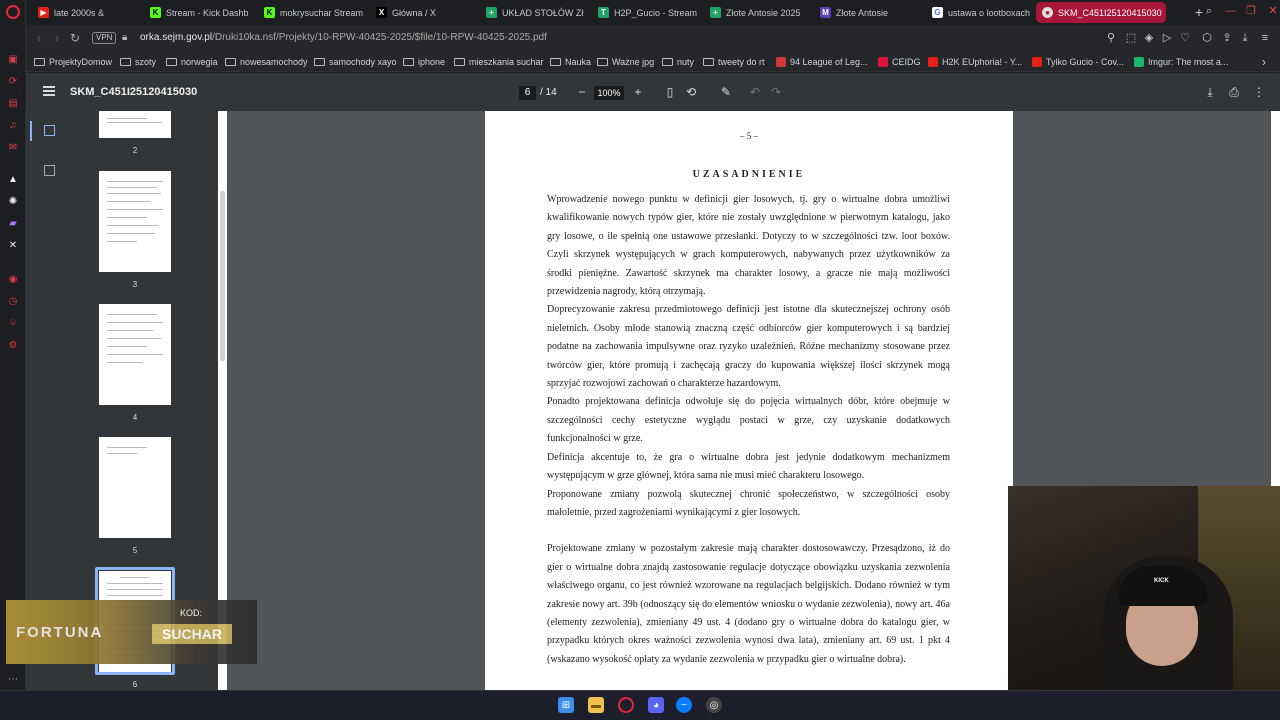 The height and width of the screenshot is (720, 1280). Describe the element at coordinates (759, 12) in the screenshot. I see `tab-zlote-antosie-2025: + Złote Antosie 2025` at that location.